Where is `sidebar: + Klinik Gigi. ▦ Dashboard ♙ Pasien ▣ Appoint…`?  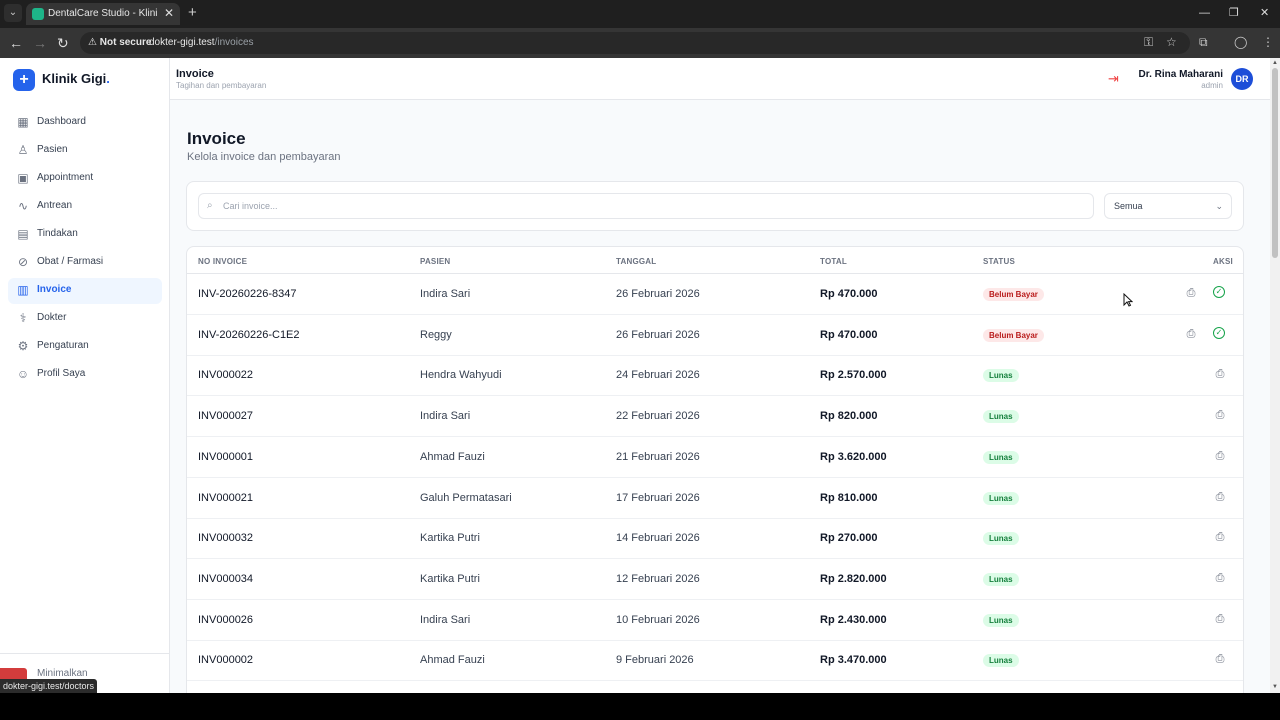 sidebar: + Klinik Gigi. ▦ Dashboard ♙ Pasien ▣ Appoint… is located at coordinates (85, 375).